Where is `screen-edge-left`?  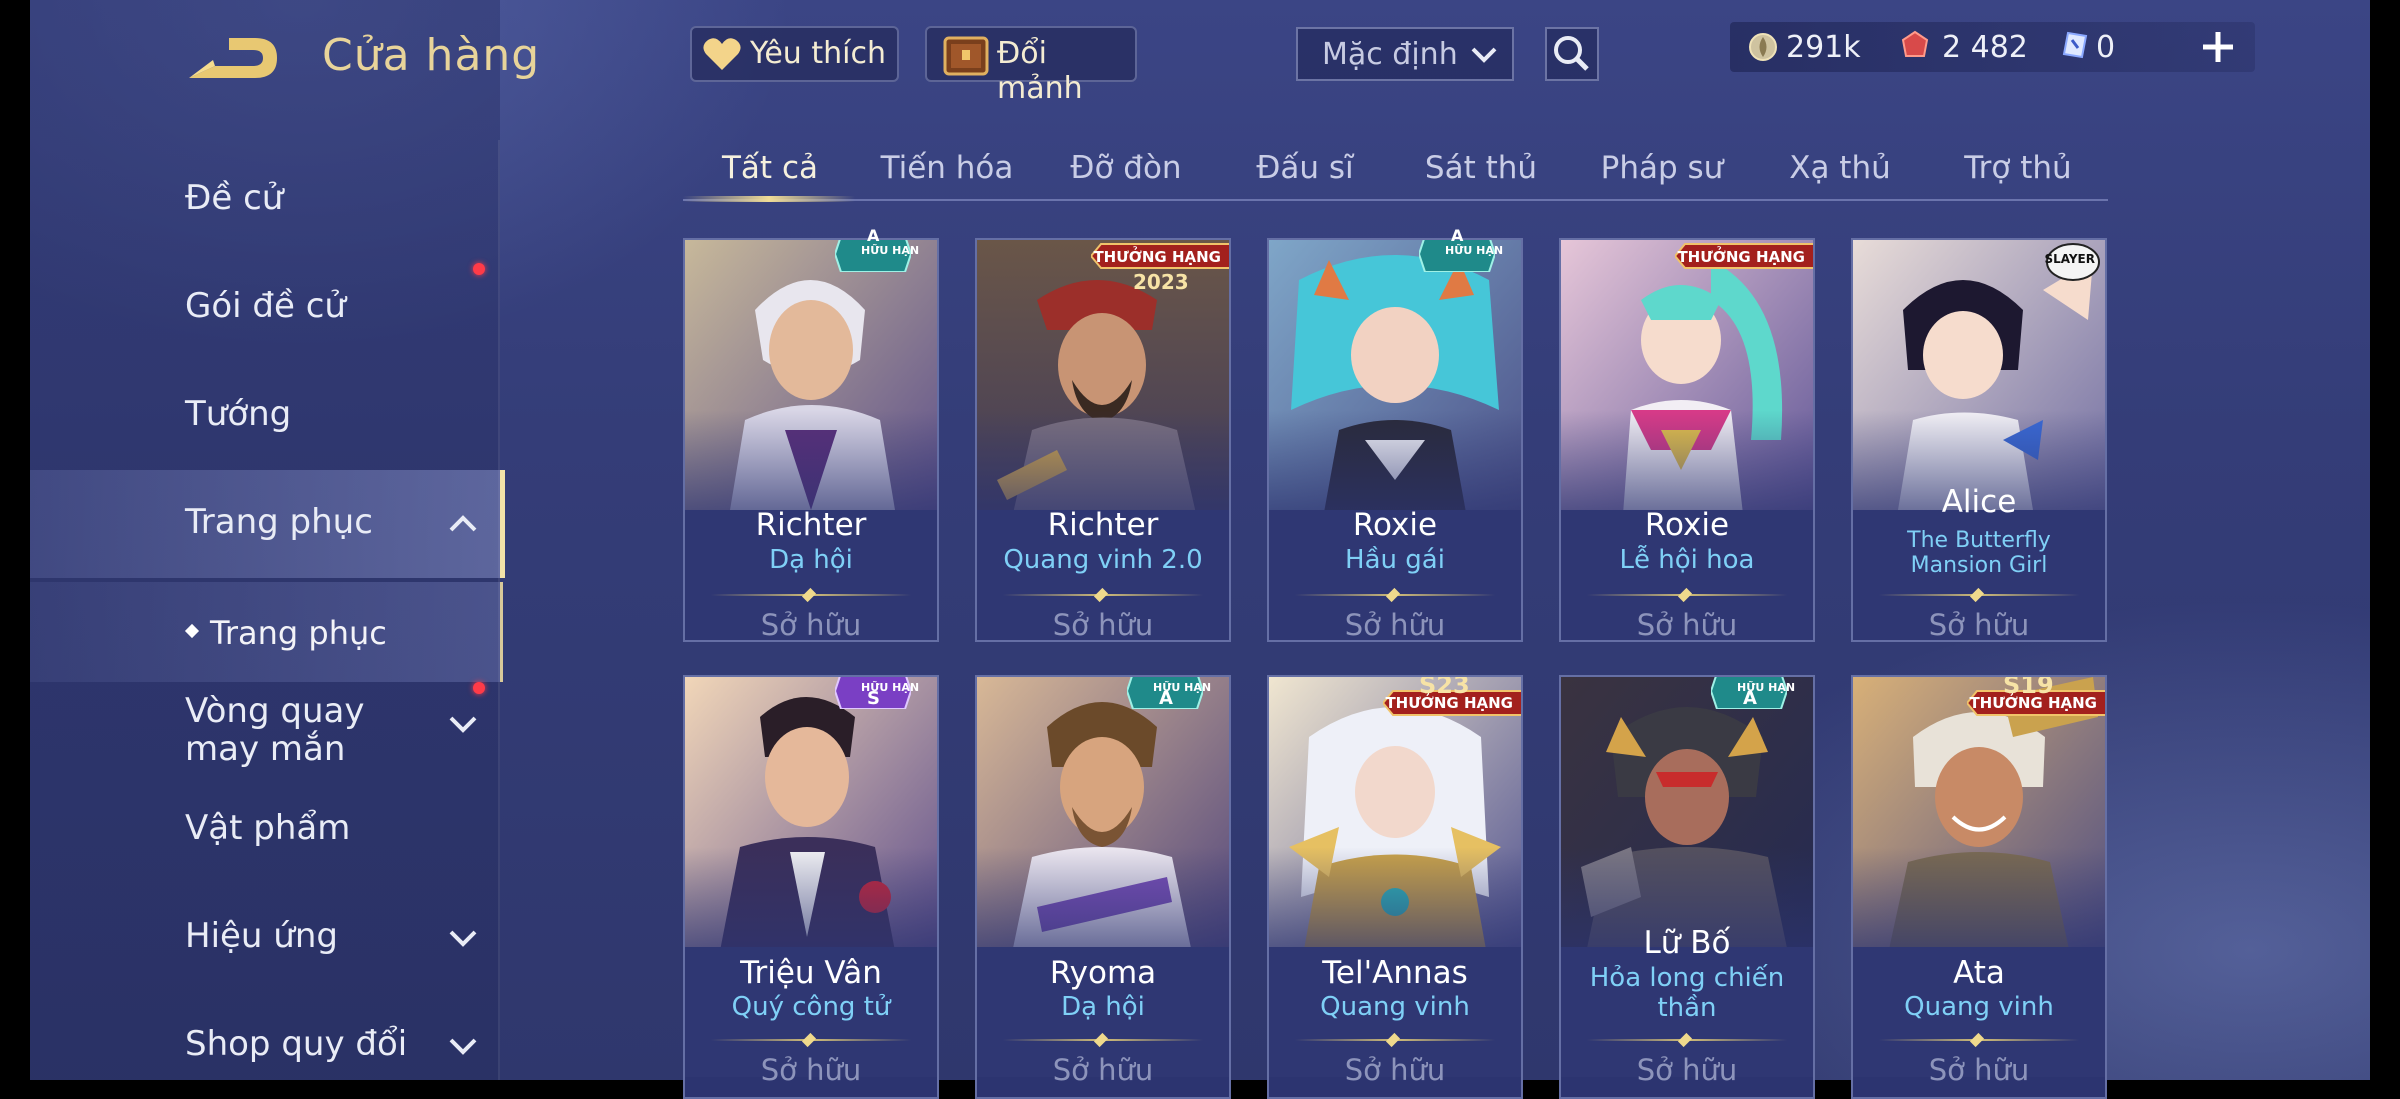
screen-edge-left is located at coordinates (15, 540).